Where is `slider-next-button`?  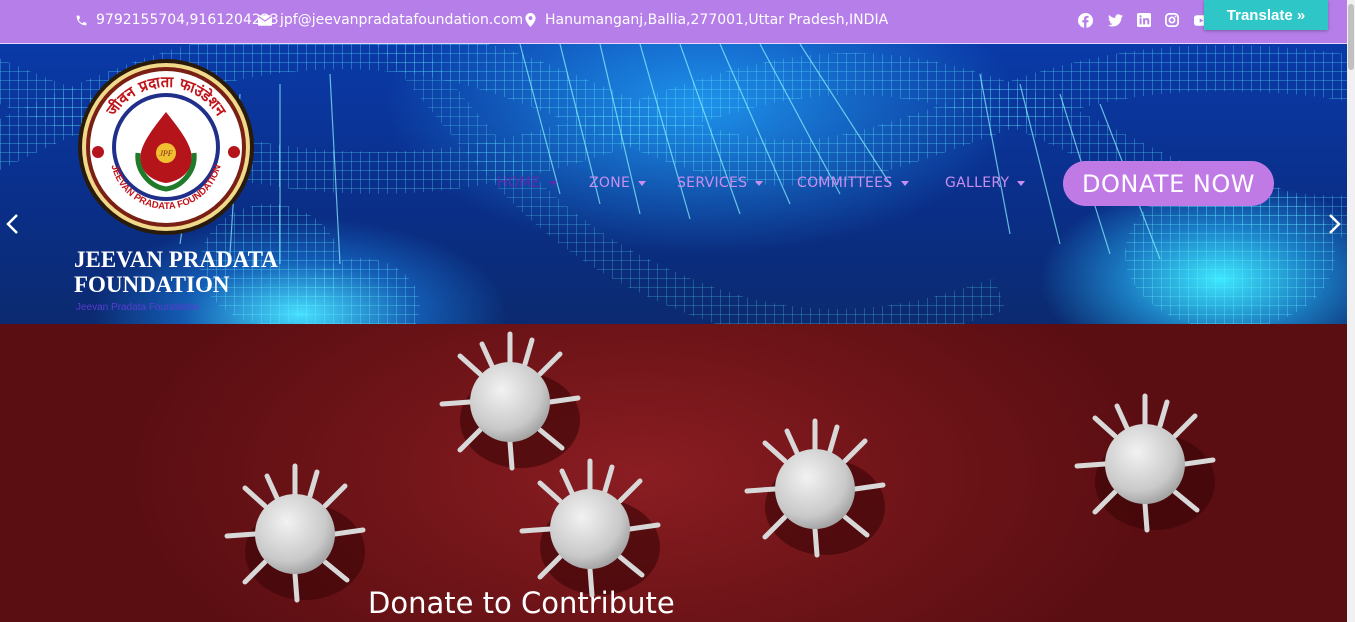 slider-next-button is located at coordinates (1335, 224).